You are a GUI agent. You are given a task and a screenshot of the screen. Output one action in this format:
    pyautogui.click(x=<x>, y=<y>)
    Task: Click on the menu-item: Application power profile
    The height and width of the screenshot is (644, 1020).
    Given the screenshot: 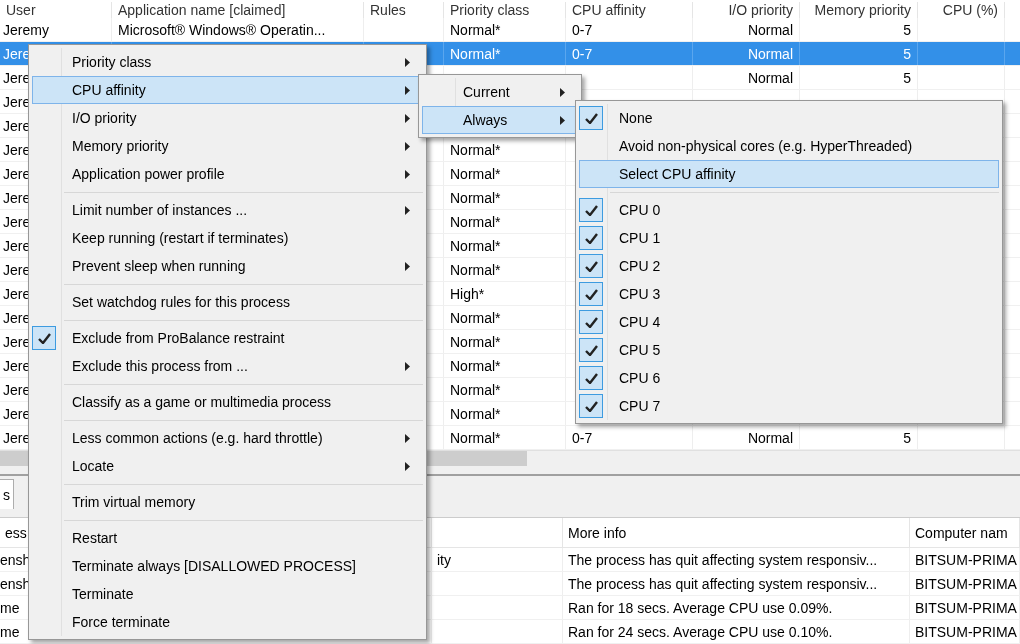 What is the action you would take?
    pyautogui.click(x=227, y=174)
    